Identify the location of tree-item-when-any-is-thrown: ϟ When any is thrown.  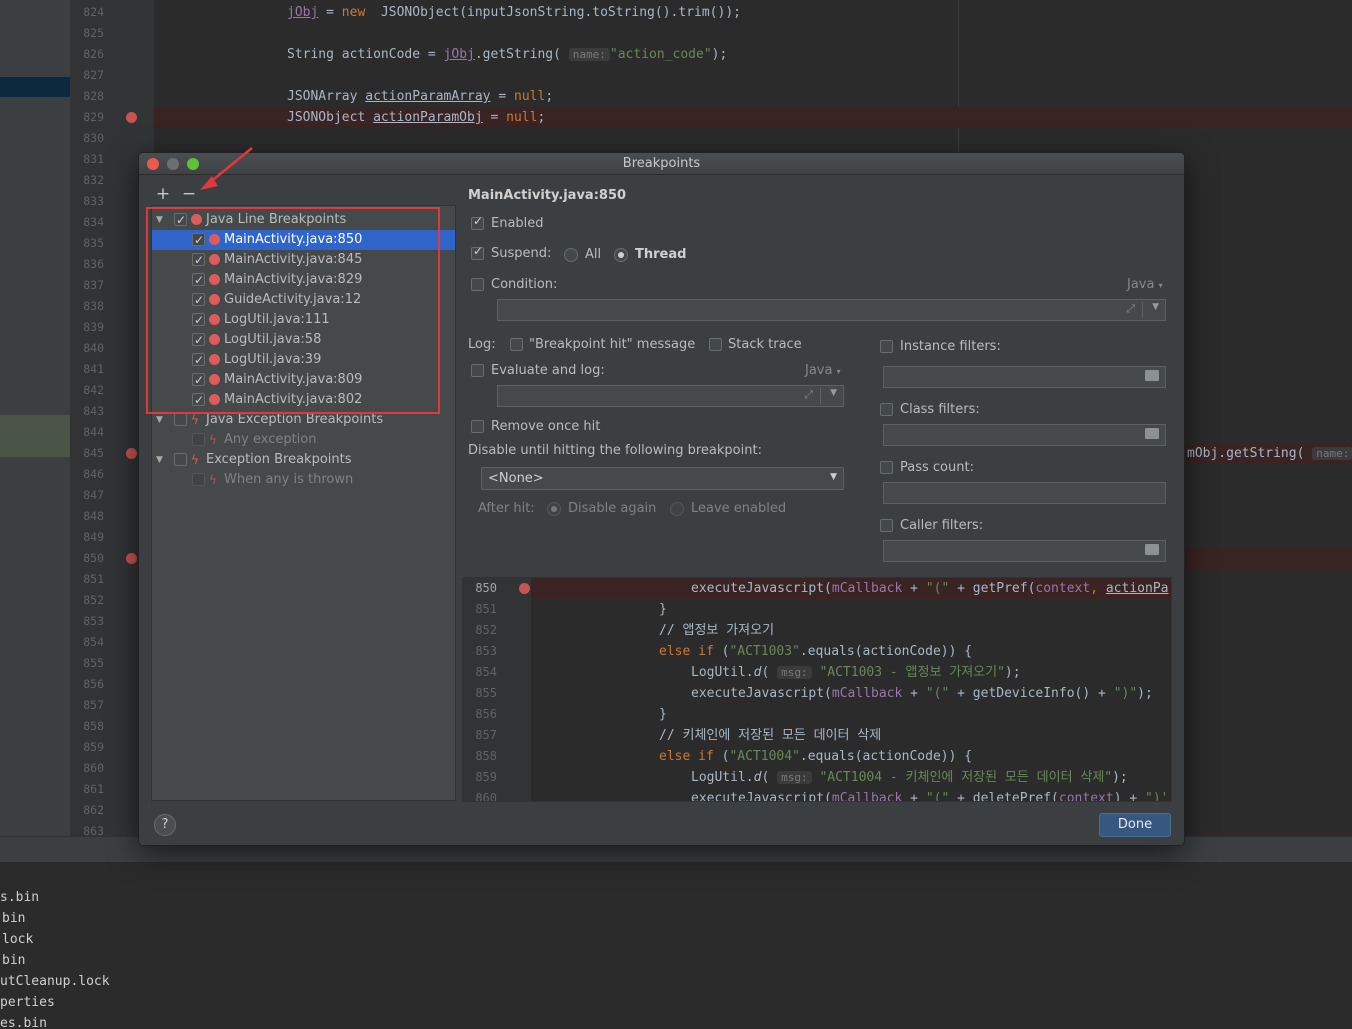
(303, 480).